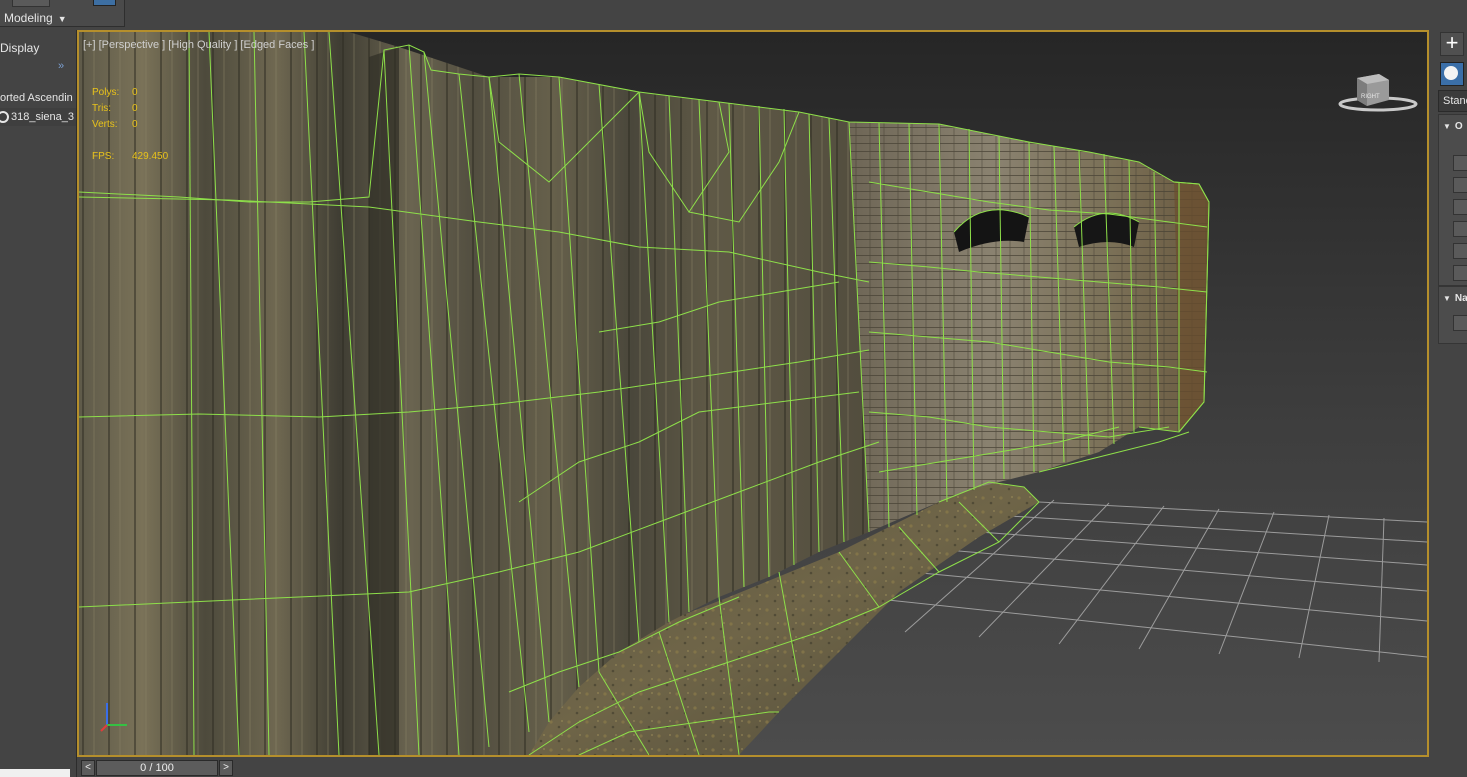 The width and height of the screenshot is (1467, 777). I want to click on rollout-header-name-color: ▼ Na, so click(1455, 298).